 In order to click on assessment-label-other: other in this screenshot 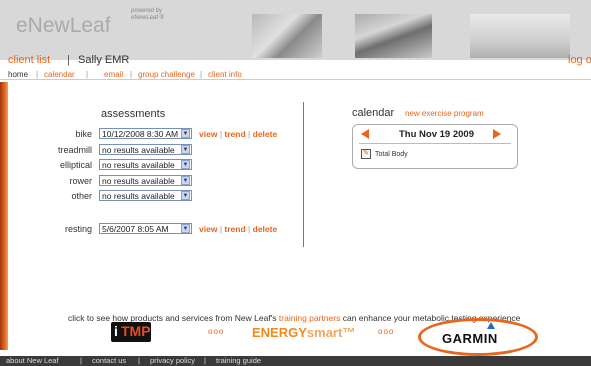, I will do `click(81, 196)`.